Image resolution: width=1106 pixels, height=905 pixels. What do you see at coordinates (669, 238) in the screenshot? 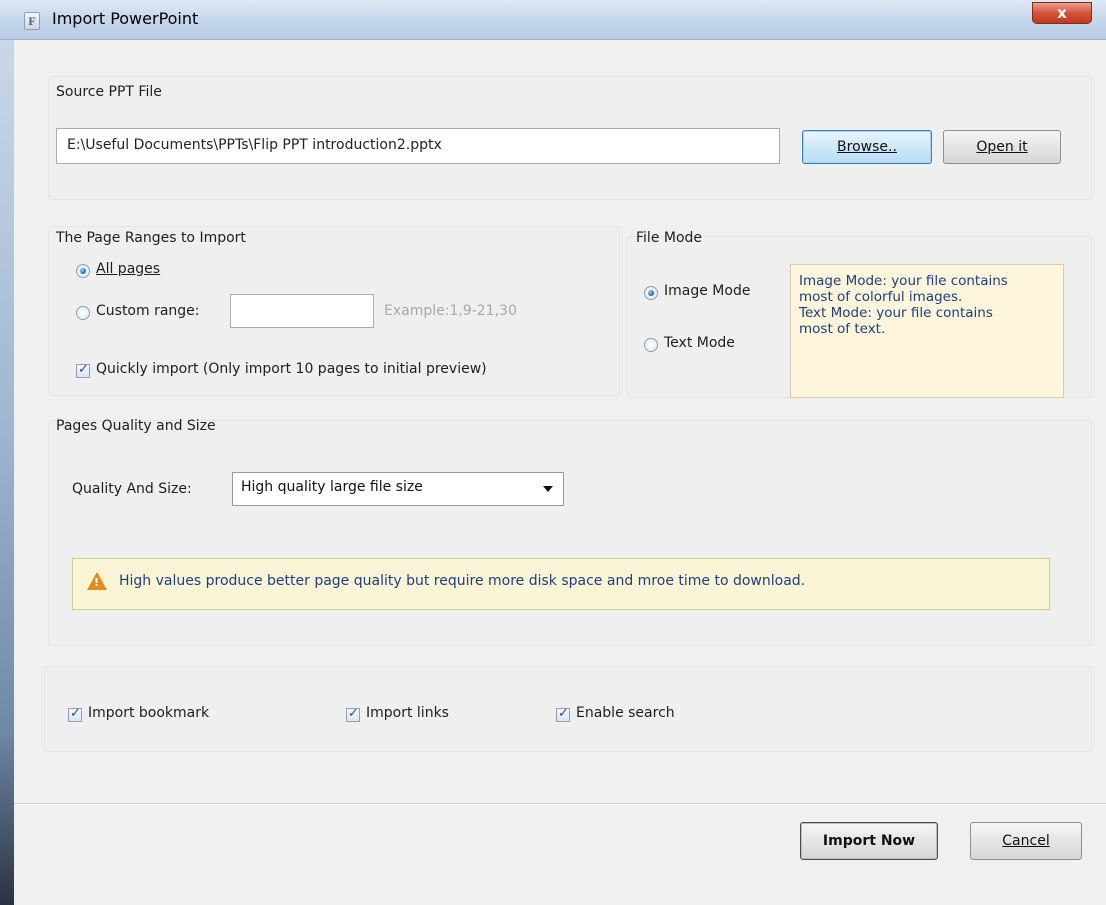
I see `file-mode-section-label: File Mode` at bounding box center [669, 238].